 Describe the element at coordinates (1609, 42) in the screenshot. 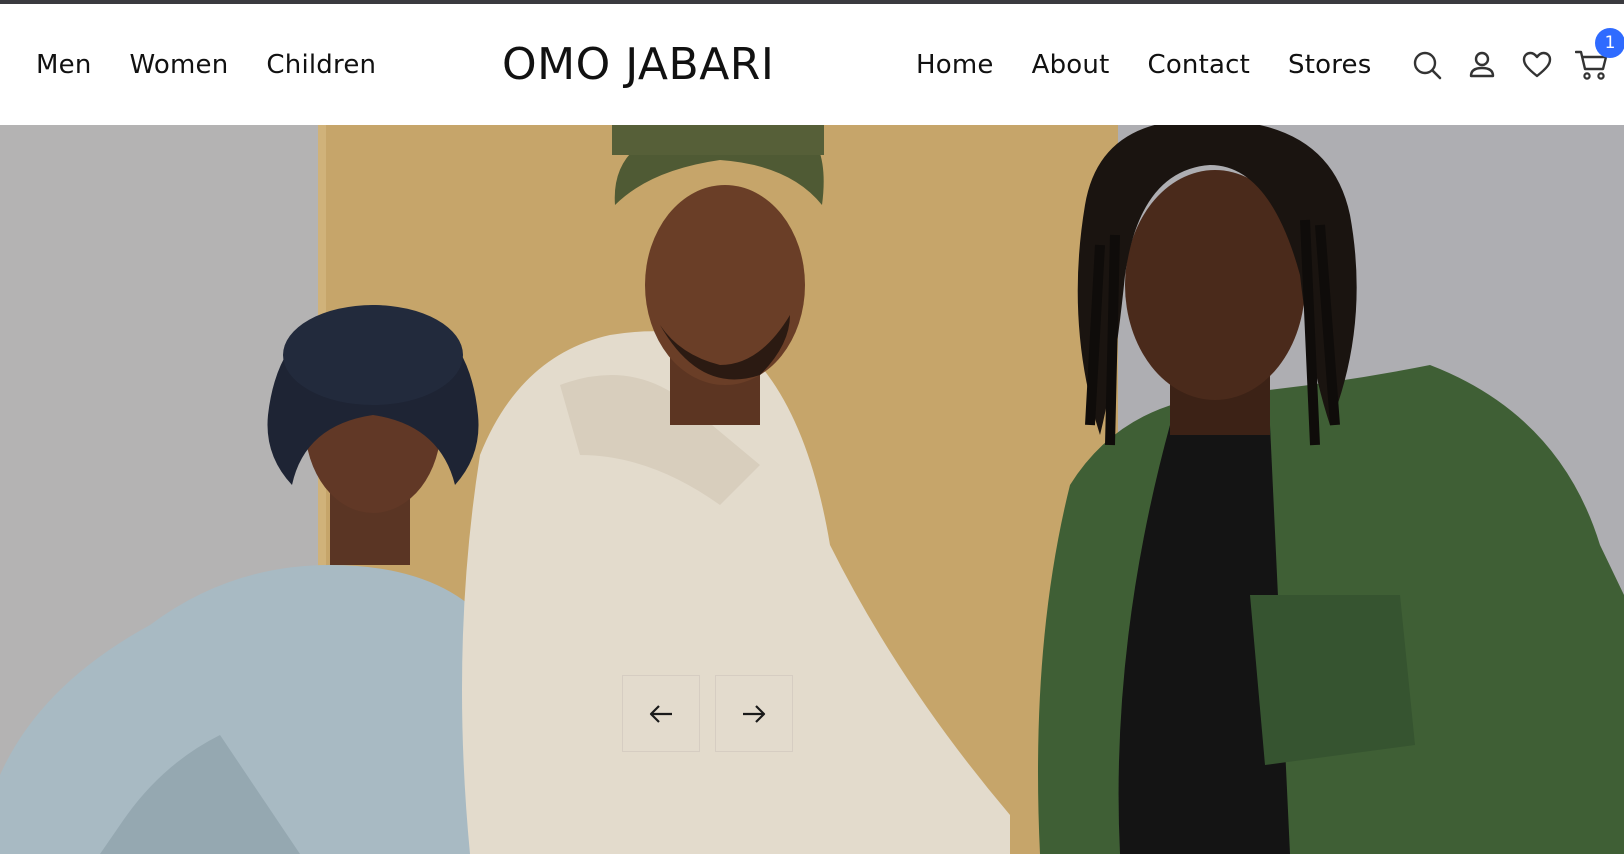

I see `cart-count-badge: 1` at that location.